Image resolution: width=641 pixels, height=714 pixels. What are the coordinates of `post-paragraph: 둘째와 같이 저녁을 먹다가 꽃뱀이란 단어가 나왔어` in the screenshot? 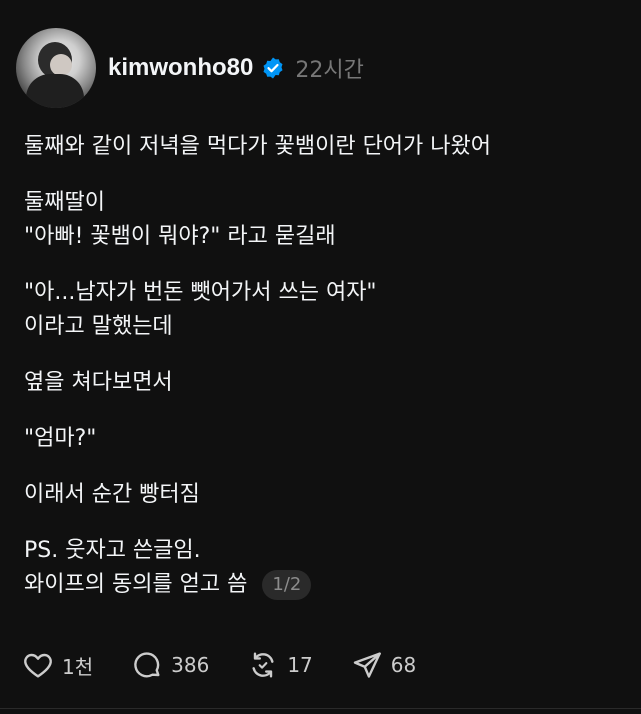 It's located at (324, 147).